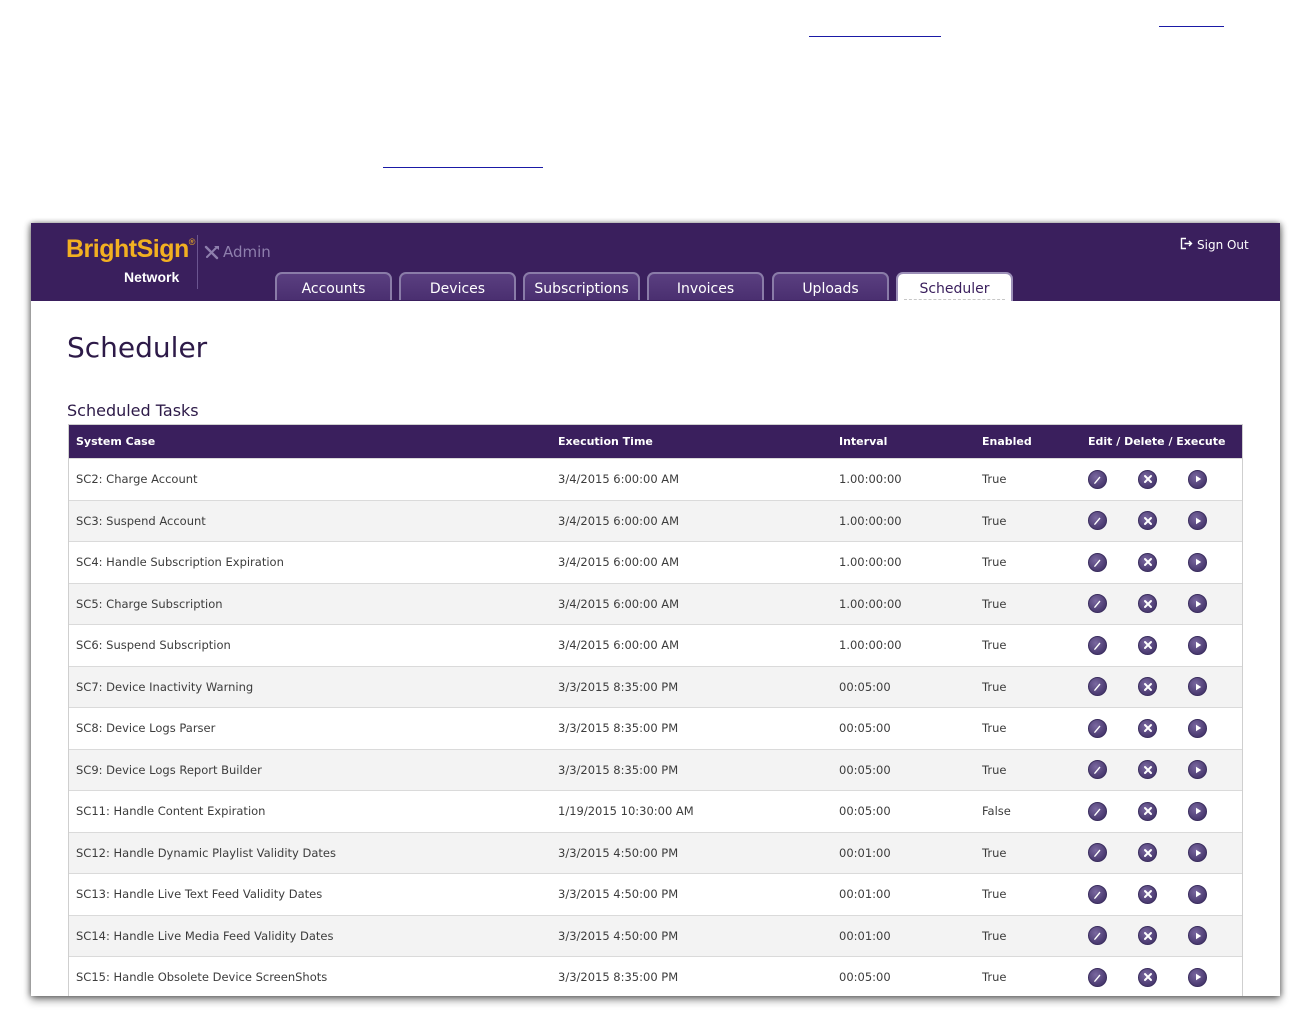  I want to click on cell-enabled: False, so click(996, 811).